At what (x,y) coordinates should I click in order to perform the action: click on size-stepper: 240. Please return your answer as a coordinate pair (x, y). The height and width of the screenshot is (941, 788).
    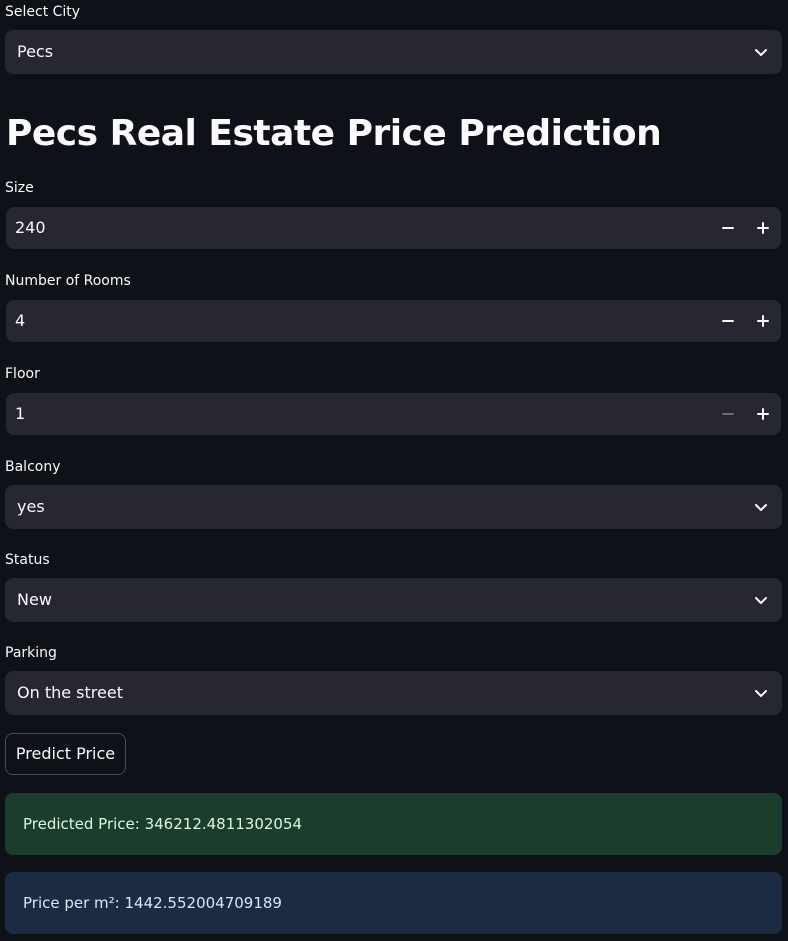
    Looking at the image, I should click on (393, 228).